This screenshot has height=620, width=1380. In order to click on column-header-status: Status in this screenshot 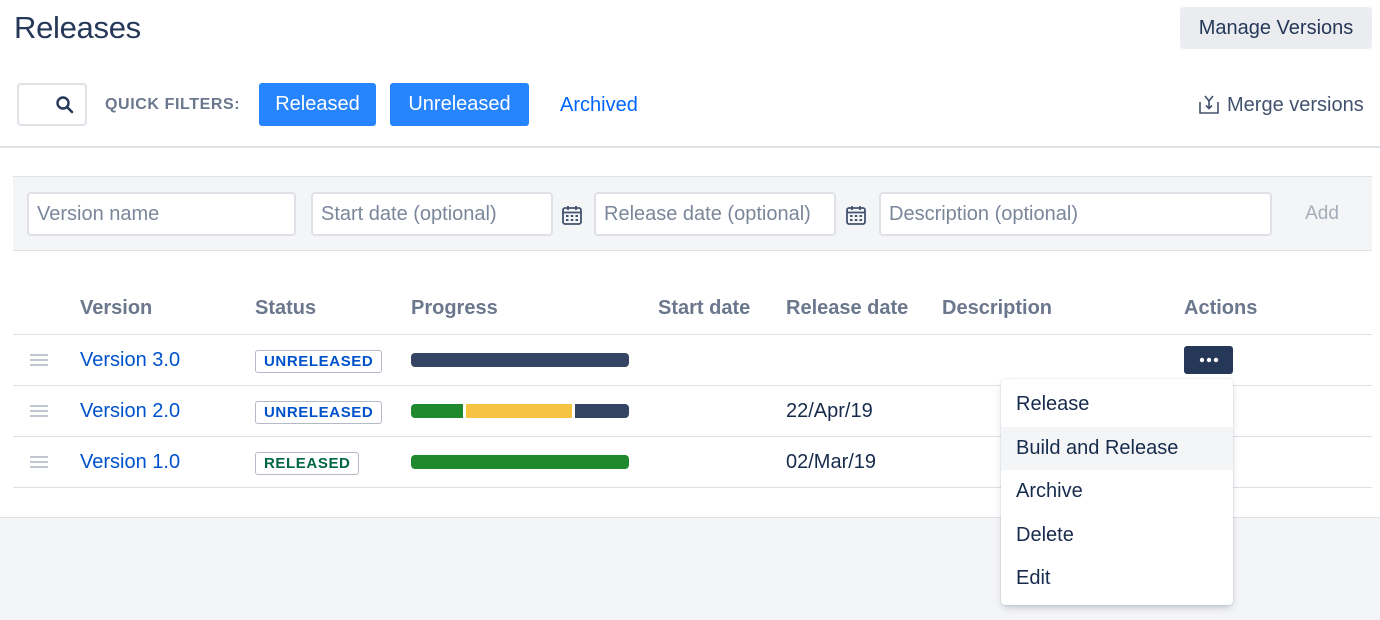, I will do `click(286, 308)`.